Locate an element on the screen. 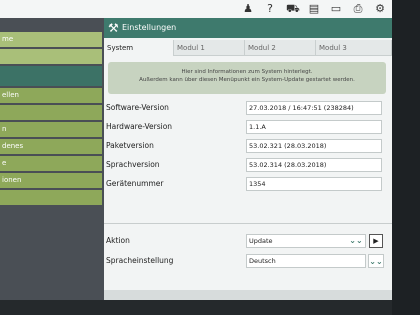 This screenshot has height=315, width=420. tab-system: System is located at coordinates (139, 48).